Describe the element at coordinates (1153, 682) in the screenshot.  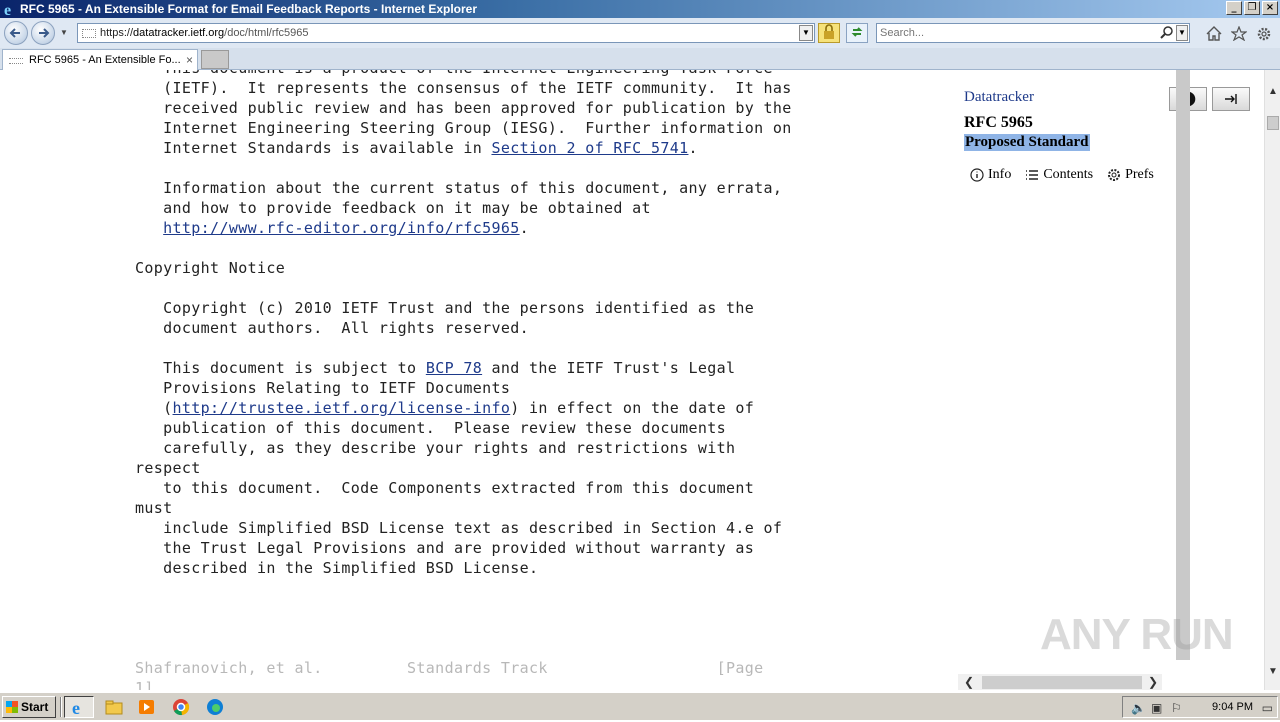
I see `scroll-right-icon: ❯` at that location.